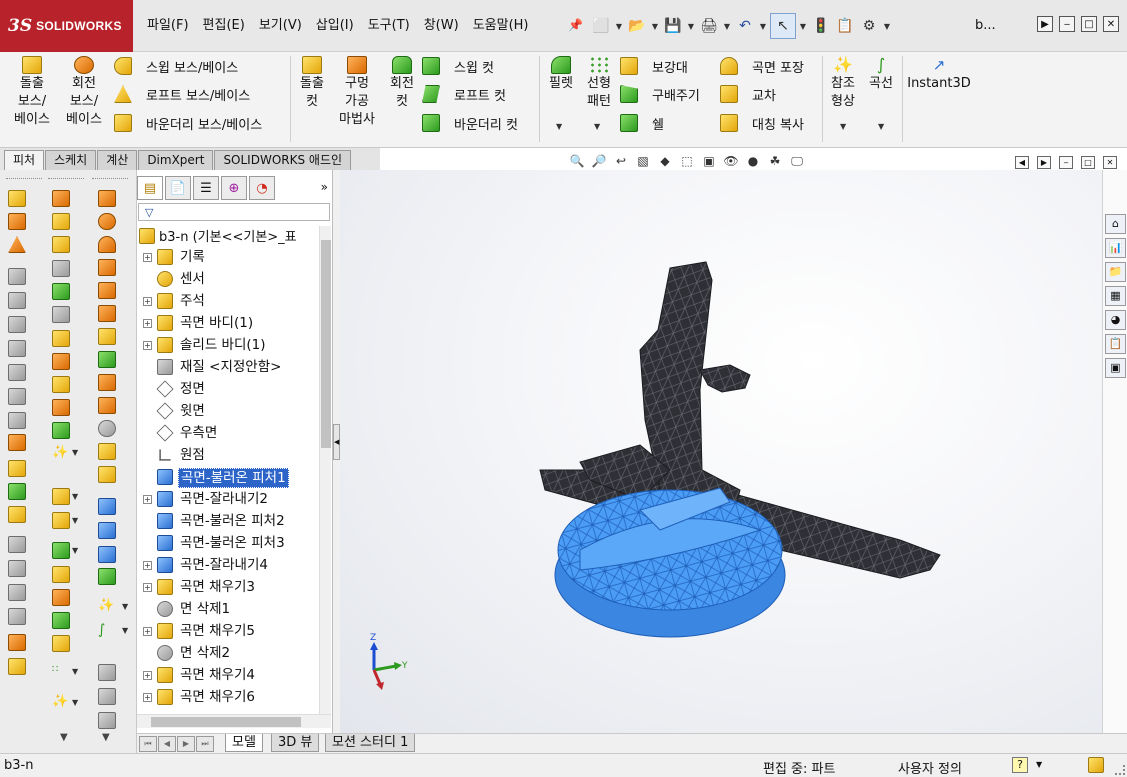 This screenshot has width=1127, height=777. I want to click on options-caret-icon: ▼, so click(887, 26).